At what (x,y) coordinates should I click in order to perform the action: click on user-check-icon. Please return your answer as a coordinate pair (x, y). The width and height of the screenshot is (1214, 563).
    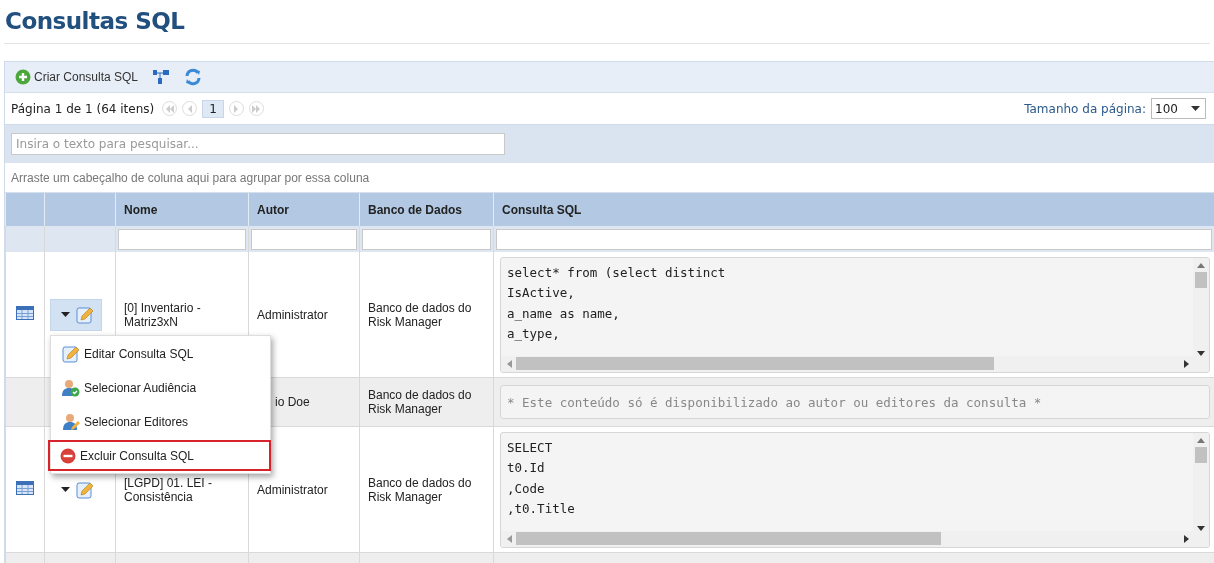
    Looking at the image, I should click on (71, 387).